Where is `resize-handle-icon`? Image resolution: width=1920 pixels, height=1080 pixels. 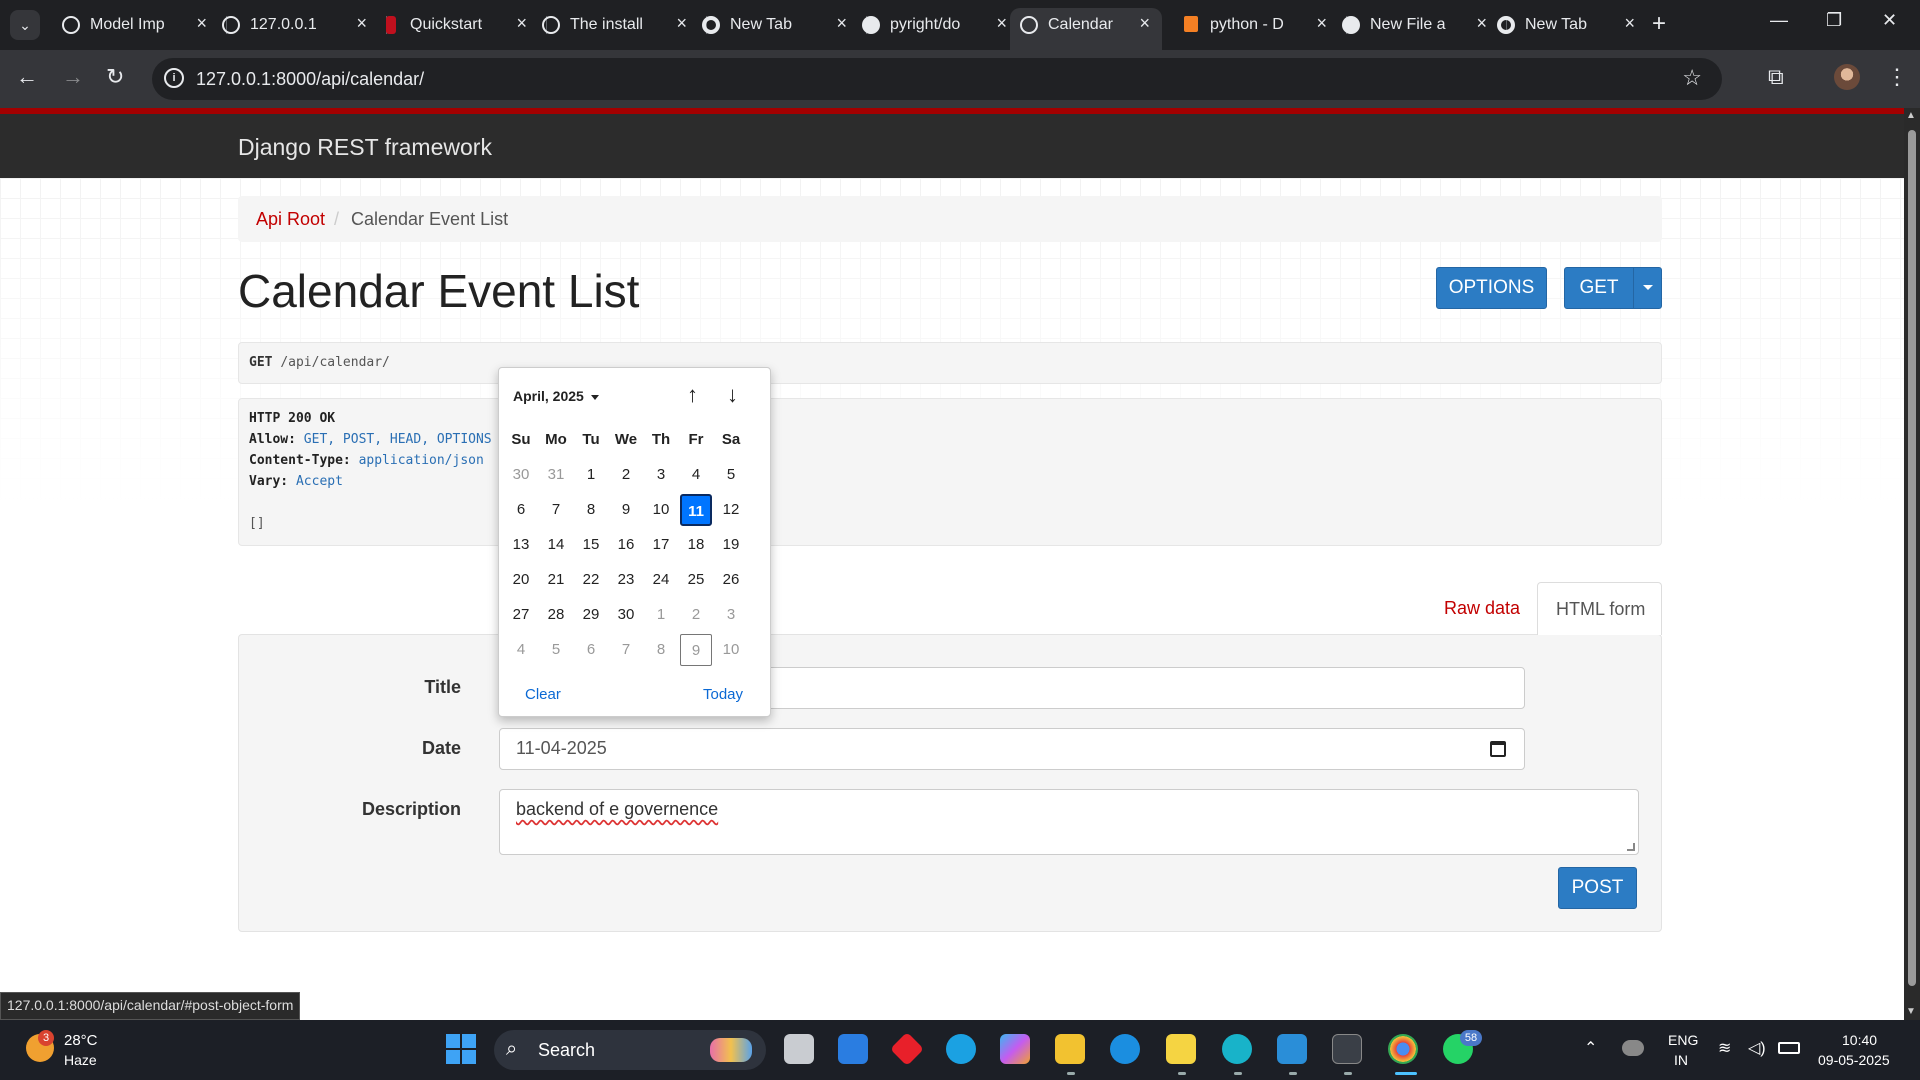 resize-handle-icon is located at coordinates (1631, 847).